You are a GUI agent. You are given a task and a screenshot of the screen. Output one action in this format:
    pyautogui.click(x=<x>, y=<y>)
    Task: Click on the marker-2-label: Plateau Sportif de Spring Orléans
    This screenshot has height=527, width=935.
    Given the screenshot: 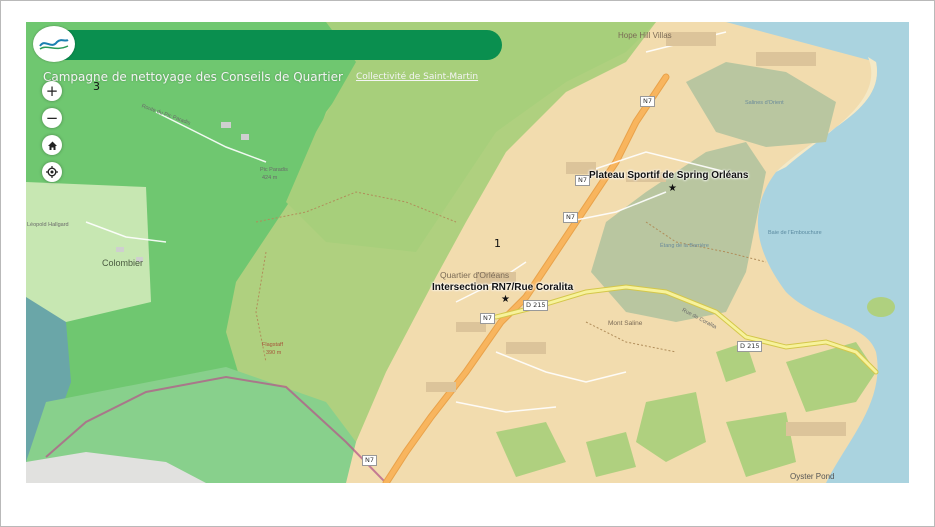 What is the action you would take?
    pyautogui.click(x=668, y=175)
    